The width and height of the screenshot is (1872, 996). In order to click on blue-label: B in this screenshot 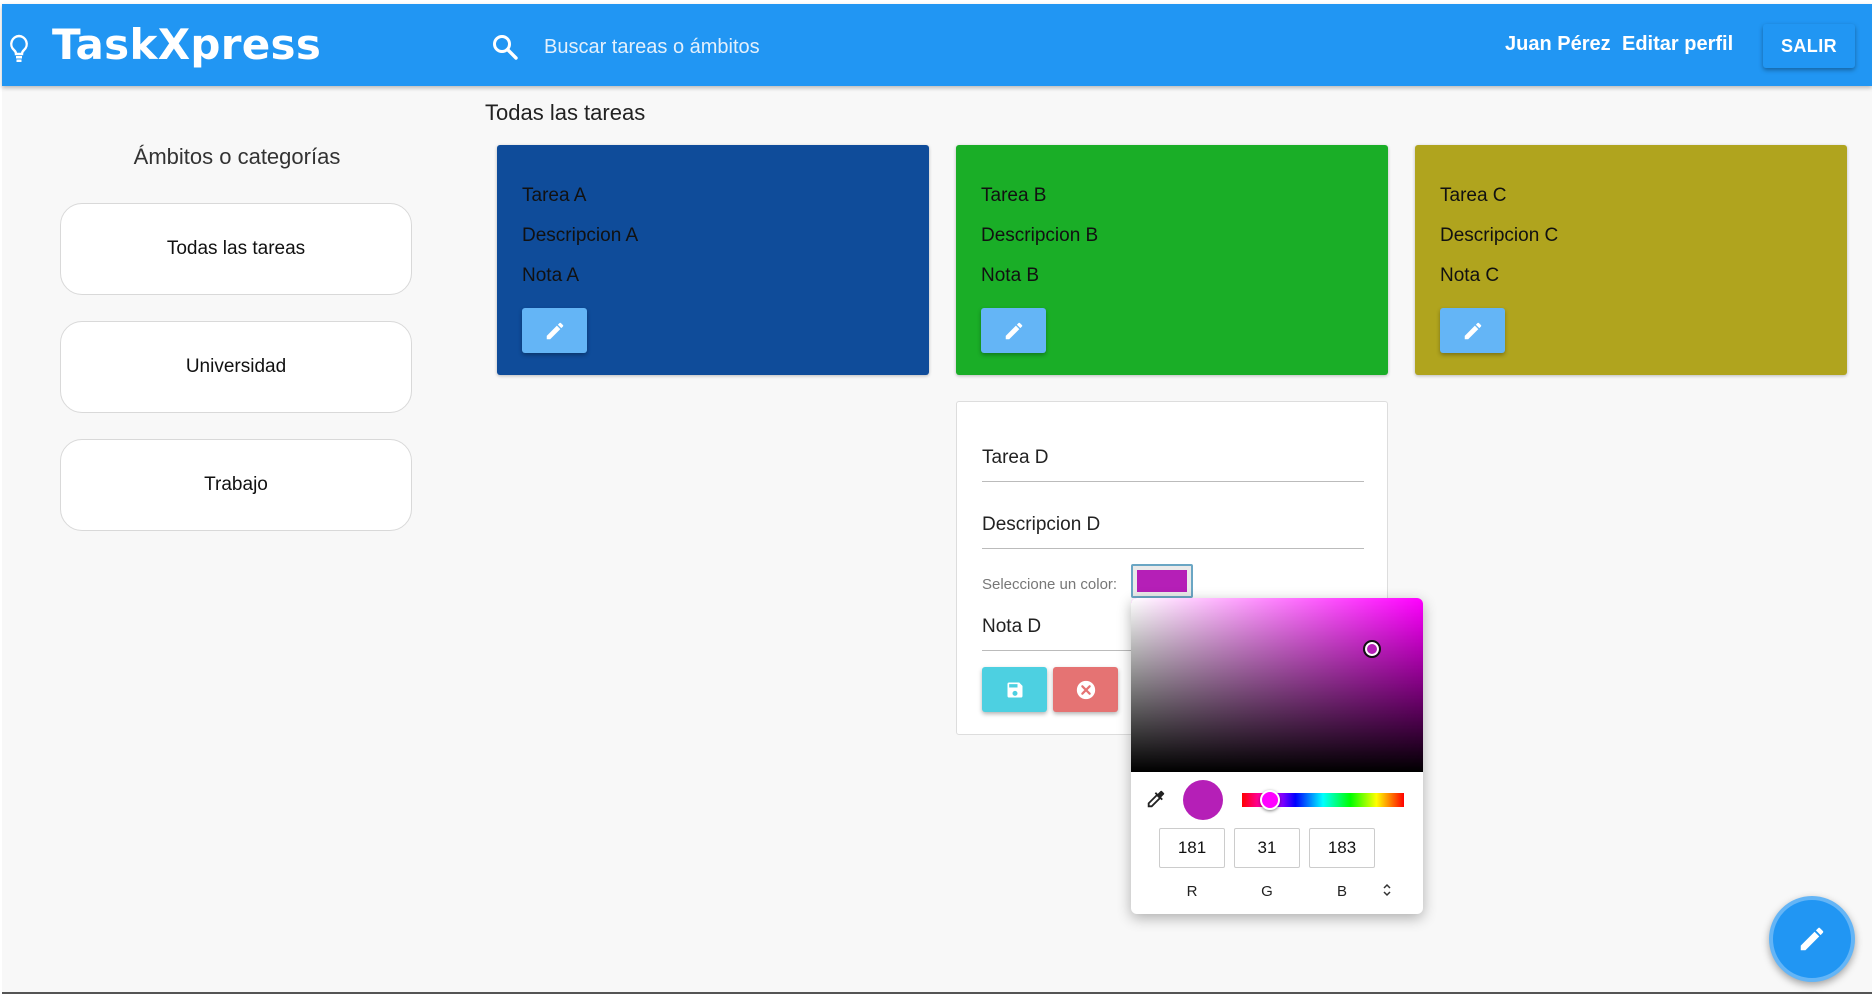, I will do `click(1341, 891)`.